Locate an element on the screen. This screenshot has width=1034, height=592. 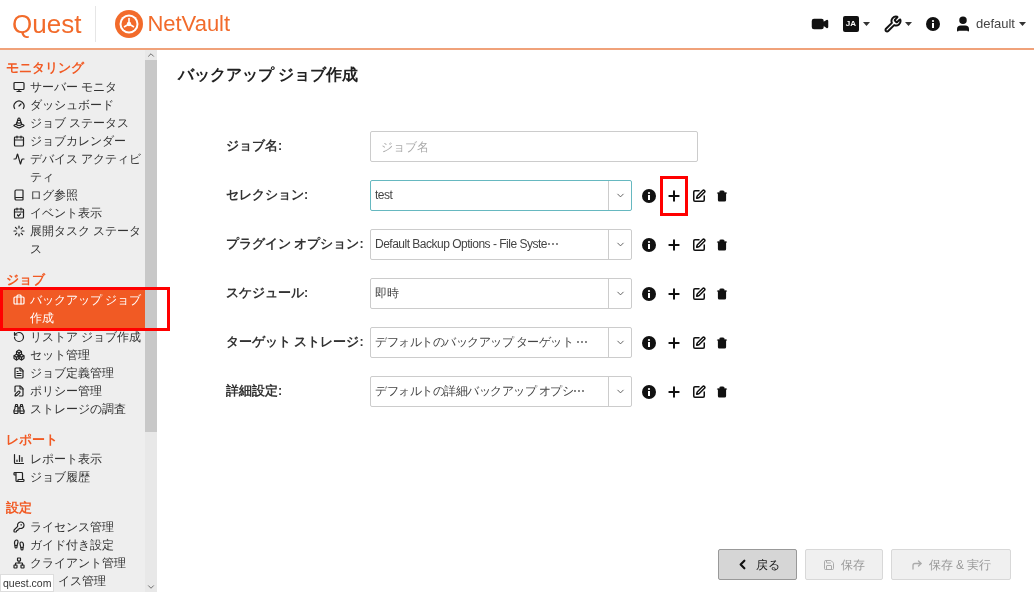
status-tooltip: quest.com is located at coordinates (27, 583).